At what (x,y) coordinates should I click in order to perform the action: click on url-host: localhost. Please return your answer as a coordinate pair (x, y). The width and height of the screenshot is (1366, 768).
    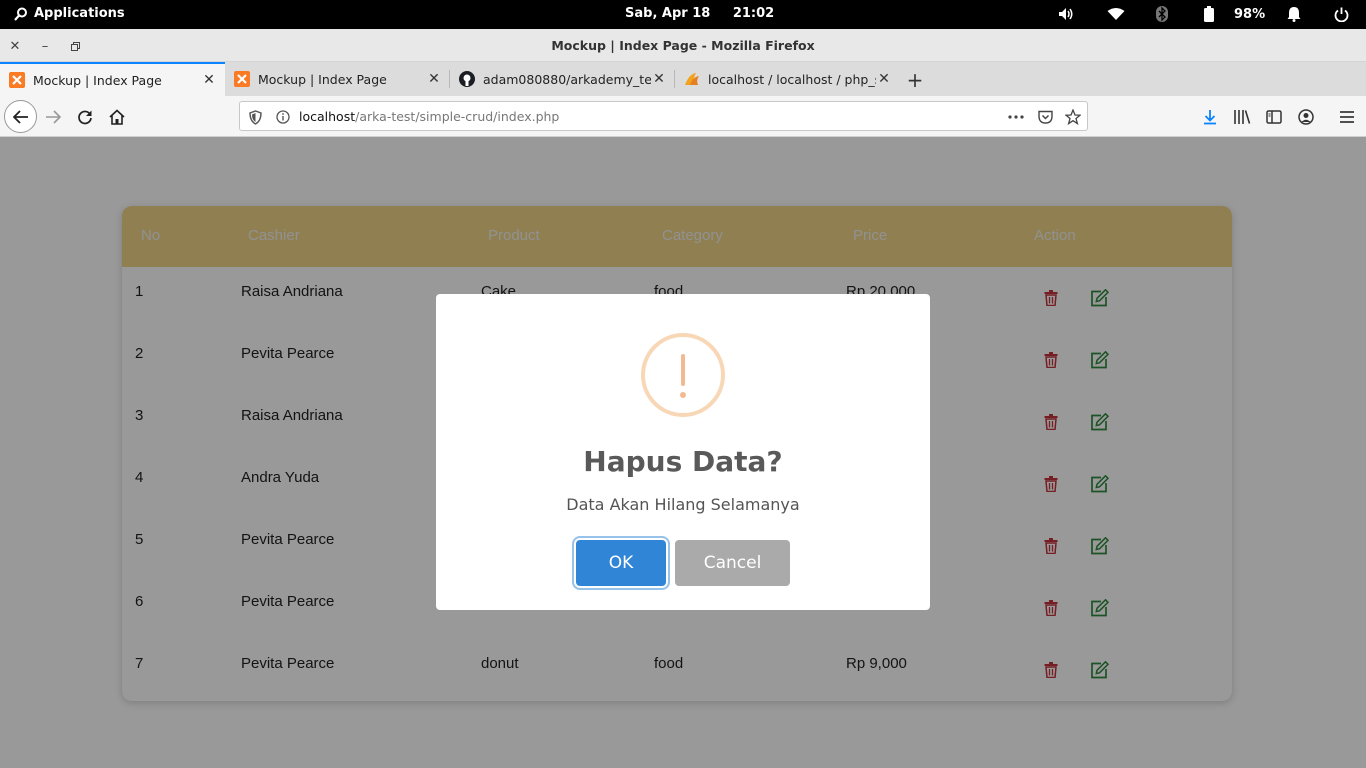
    Looking at the image, I should click on (327, 116).